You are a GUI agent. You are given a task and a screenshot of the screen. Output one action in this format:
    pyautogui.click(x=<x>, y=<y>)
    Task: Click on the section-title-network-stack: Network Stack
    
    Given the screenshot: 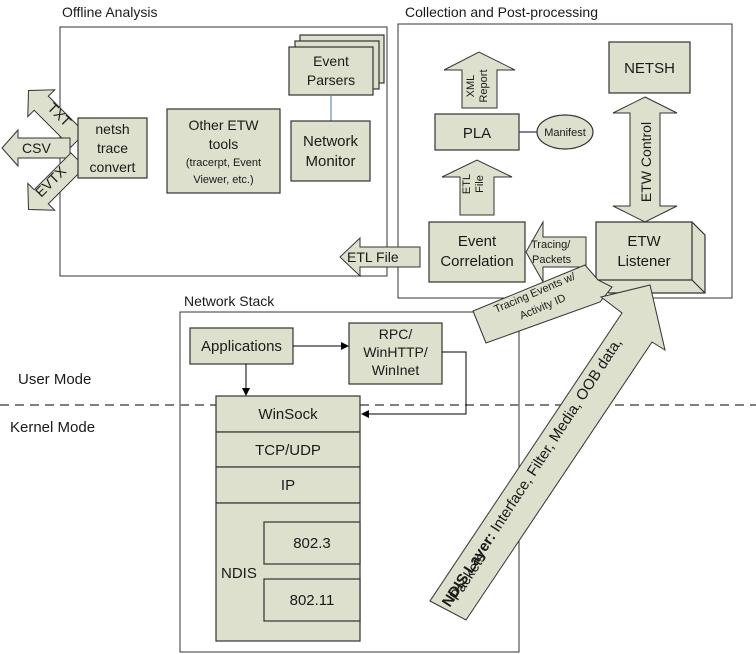 What is the action you would take?
    pyautogui.click(x=229, y=301)
    